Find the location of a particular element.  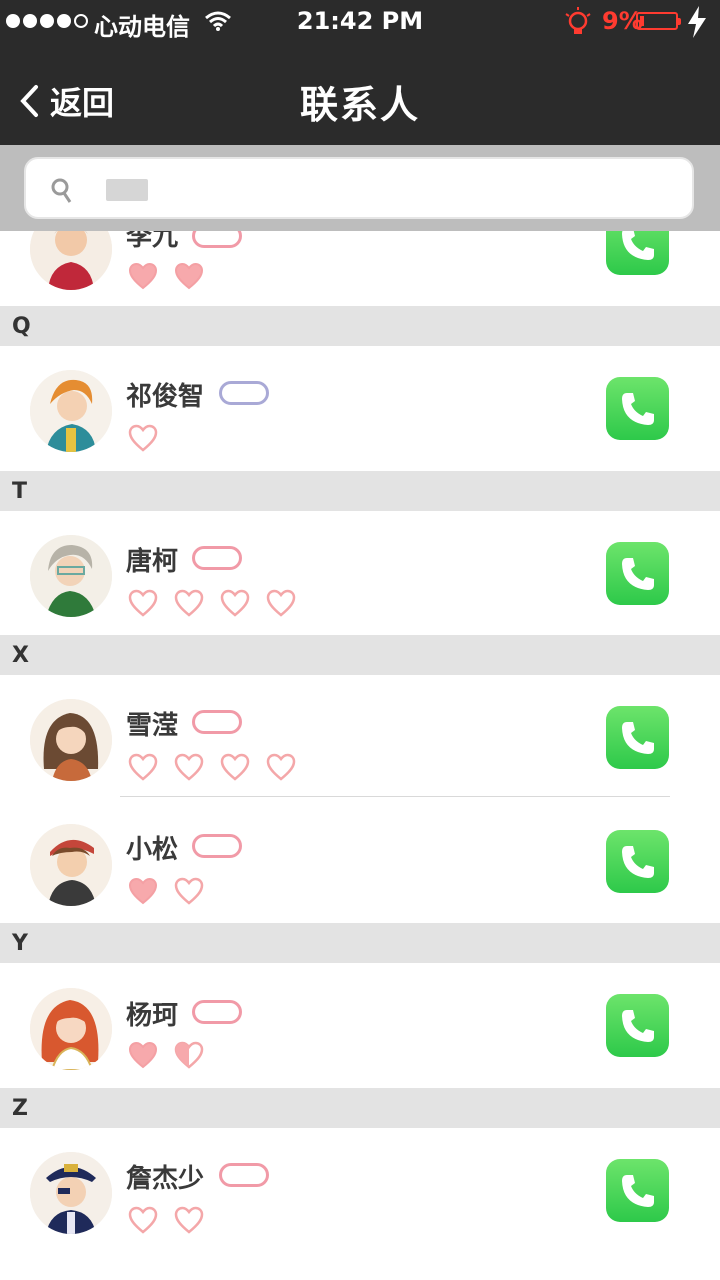

search-box is located at coordinates (359, 188).